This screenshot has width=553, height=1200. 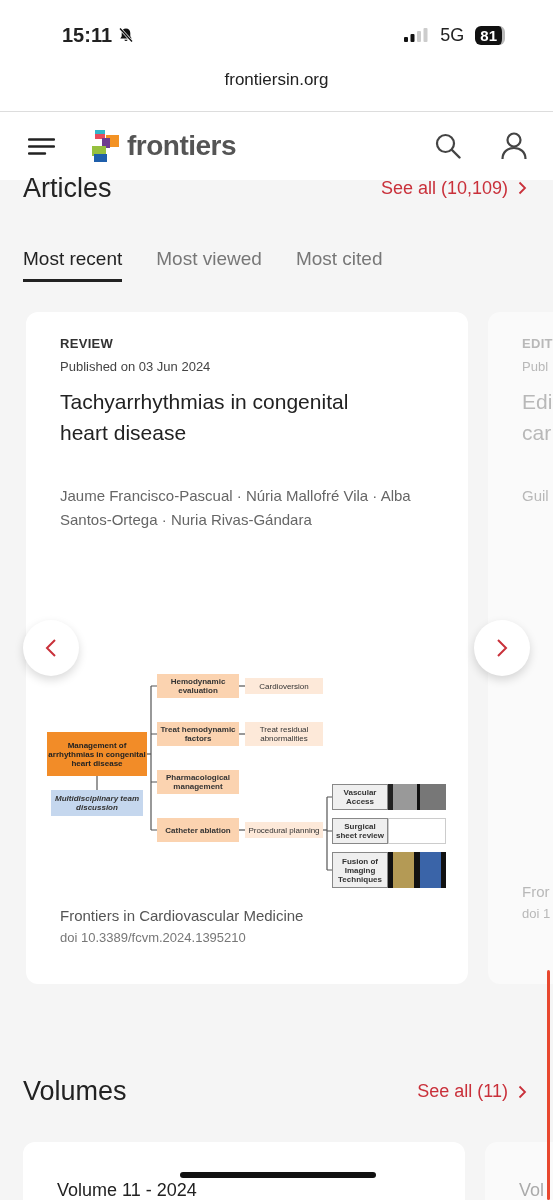 I want to click on diagram-step-box: Pharmacological management, so click(x=198, y=782).